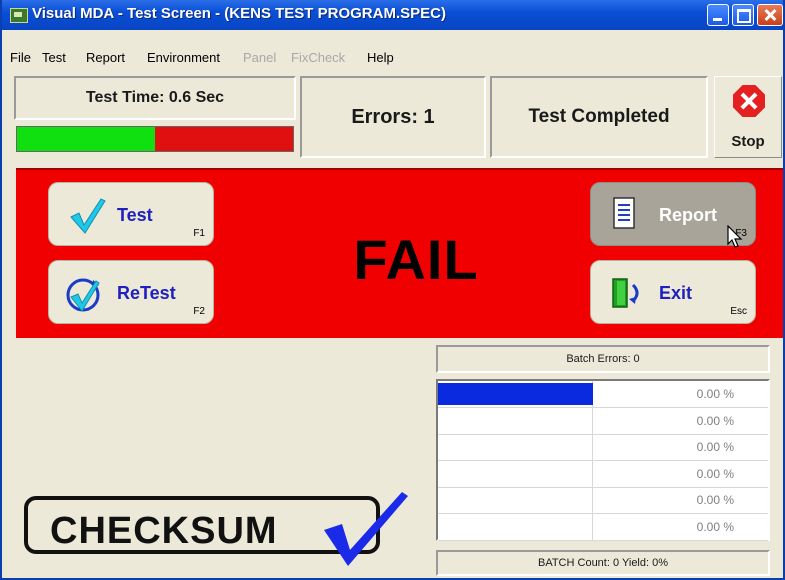  I want to click on maximize-button, so click(743, 15).